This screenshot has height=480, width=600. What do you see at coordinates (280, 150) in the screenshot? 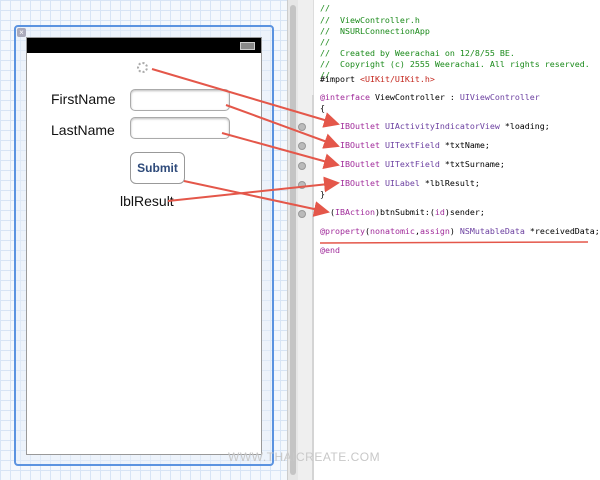
I see `arrow-txtsurname` at bounding box center [280, 150].